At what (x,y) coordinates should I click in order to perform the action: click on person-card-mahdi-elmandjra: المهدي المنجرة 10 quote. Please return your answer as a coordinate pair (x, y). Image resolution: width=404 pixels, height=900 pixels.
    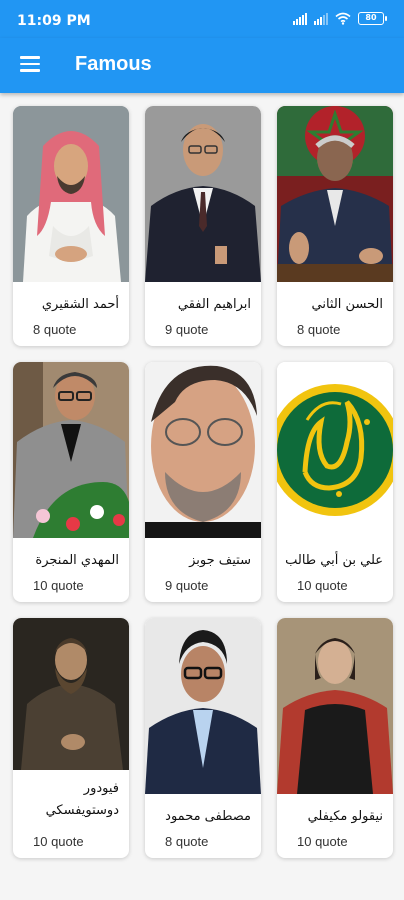
    Looking at the image, I should click on (71, 482).